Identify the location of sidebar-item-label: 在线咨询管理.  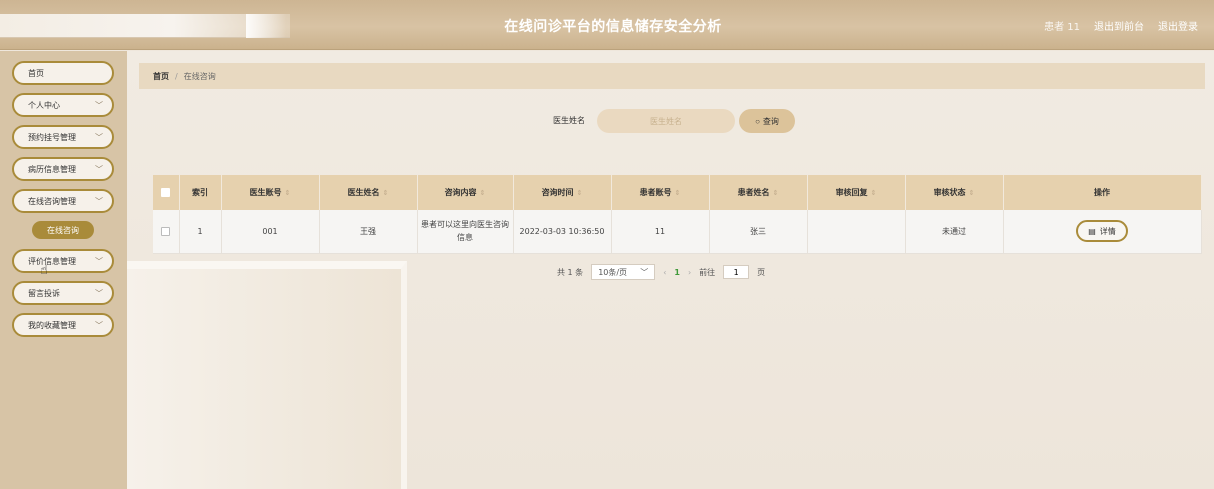
(52, 201).